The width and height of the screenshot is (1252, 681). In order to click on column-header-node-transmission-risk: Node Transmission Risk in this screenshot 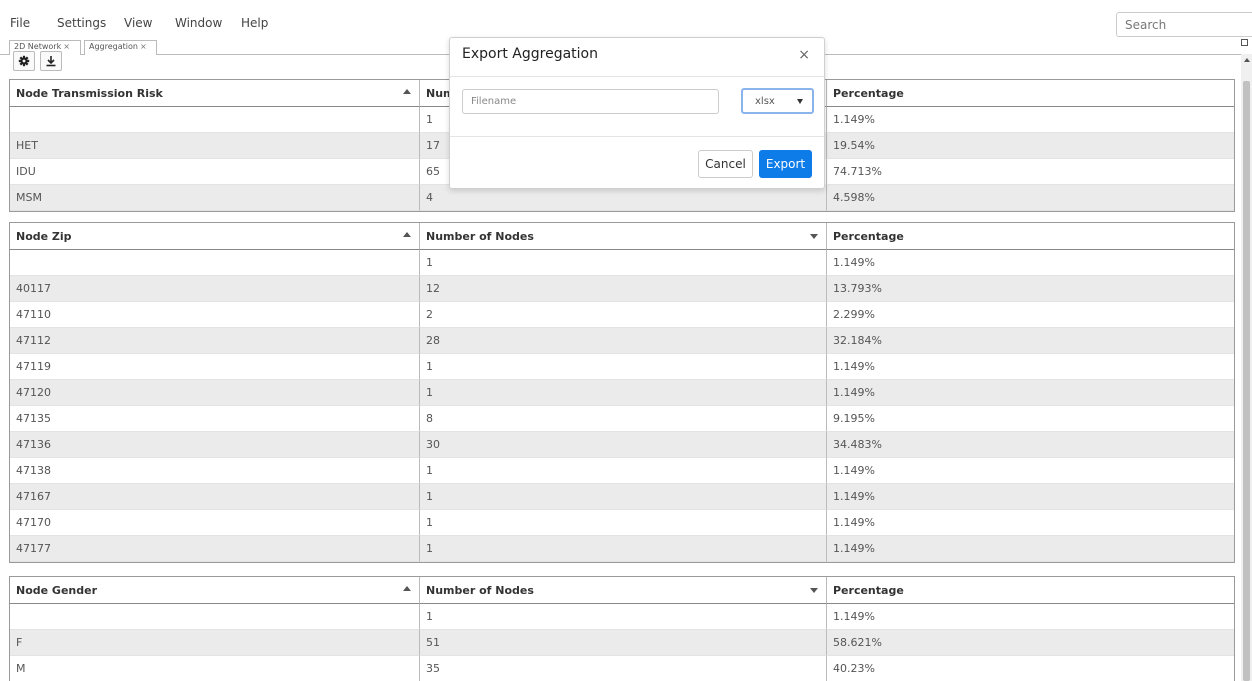, I will do `click(215, 93)`.